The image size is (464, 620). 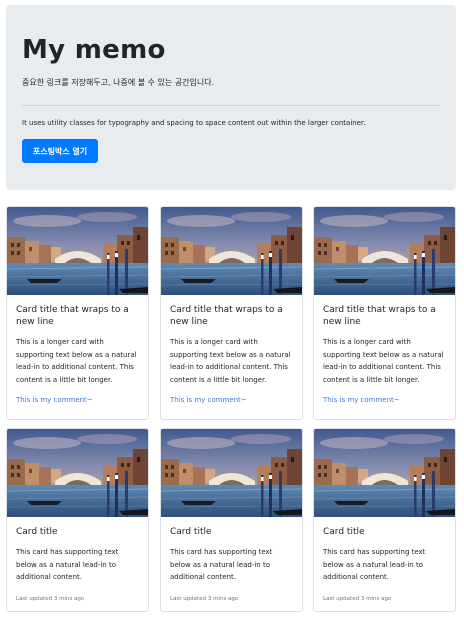 I want to click on open-posting-box-button: 포스팅박스 열기, so click(x=60, y=151).